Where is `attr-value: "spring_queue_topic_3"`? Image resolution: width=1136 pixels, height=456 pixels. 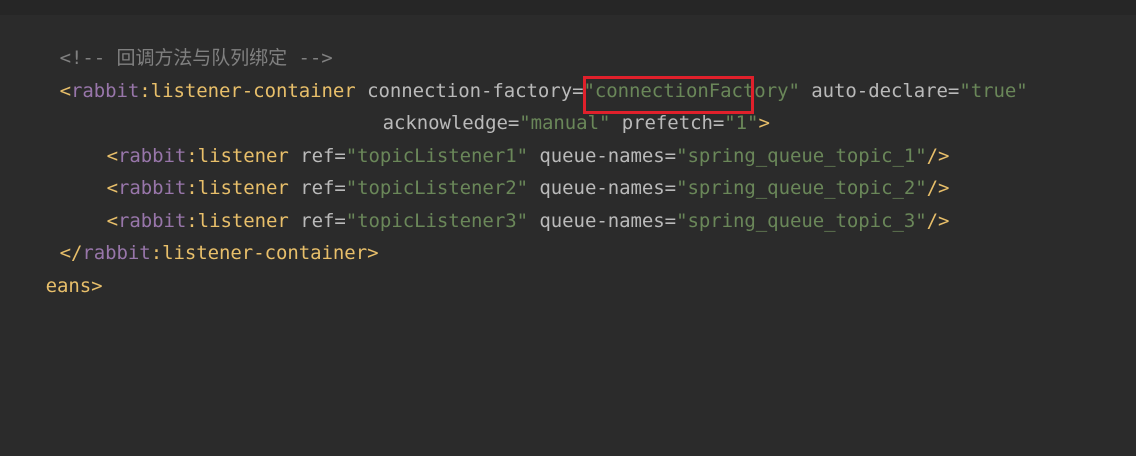
attr-value: "spring_queue_topic_3" is located at coordinates (801, 221).